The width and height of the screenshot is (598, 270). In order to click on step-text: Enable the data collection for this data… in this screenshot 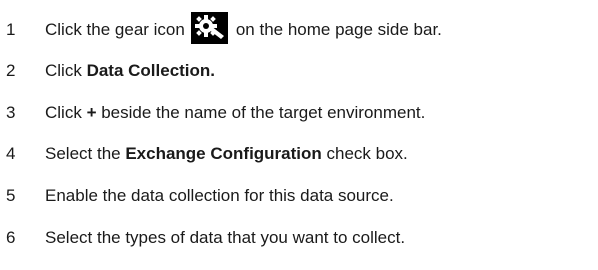, I will do `click(219, 195)`.